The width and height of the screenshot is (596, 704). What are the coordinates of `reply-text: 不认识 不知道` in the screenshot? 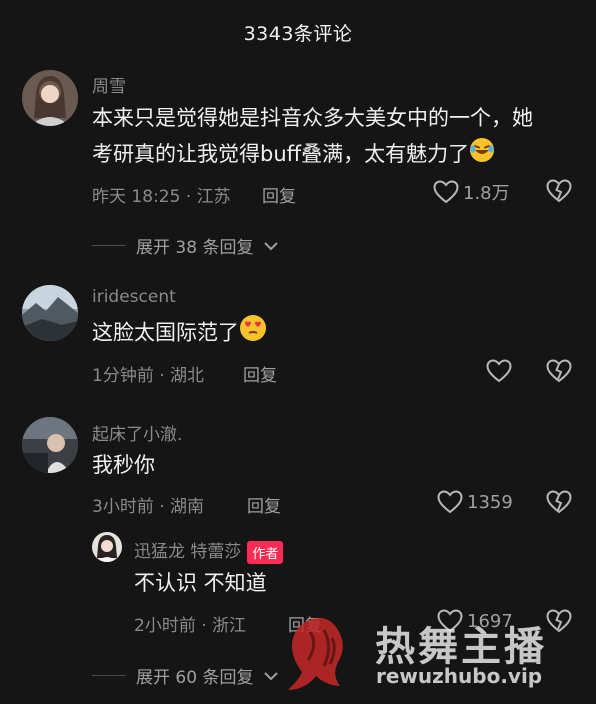 It's located at (200, 583).